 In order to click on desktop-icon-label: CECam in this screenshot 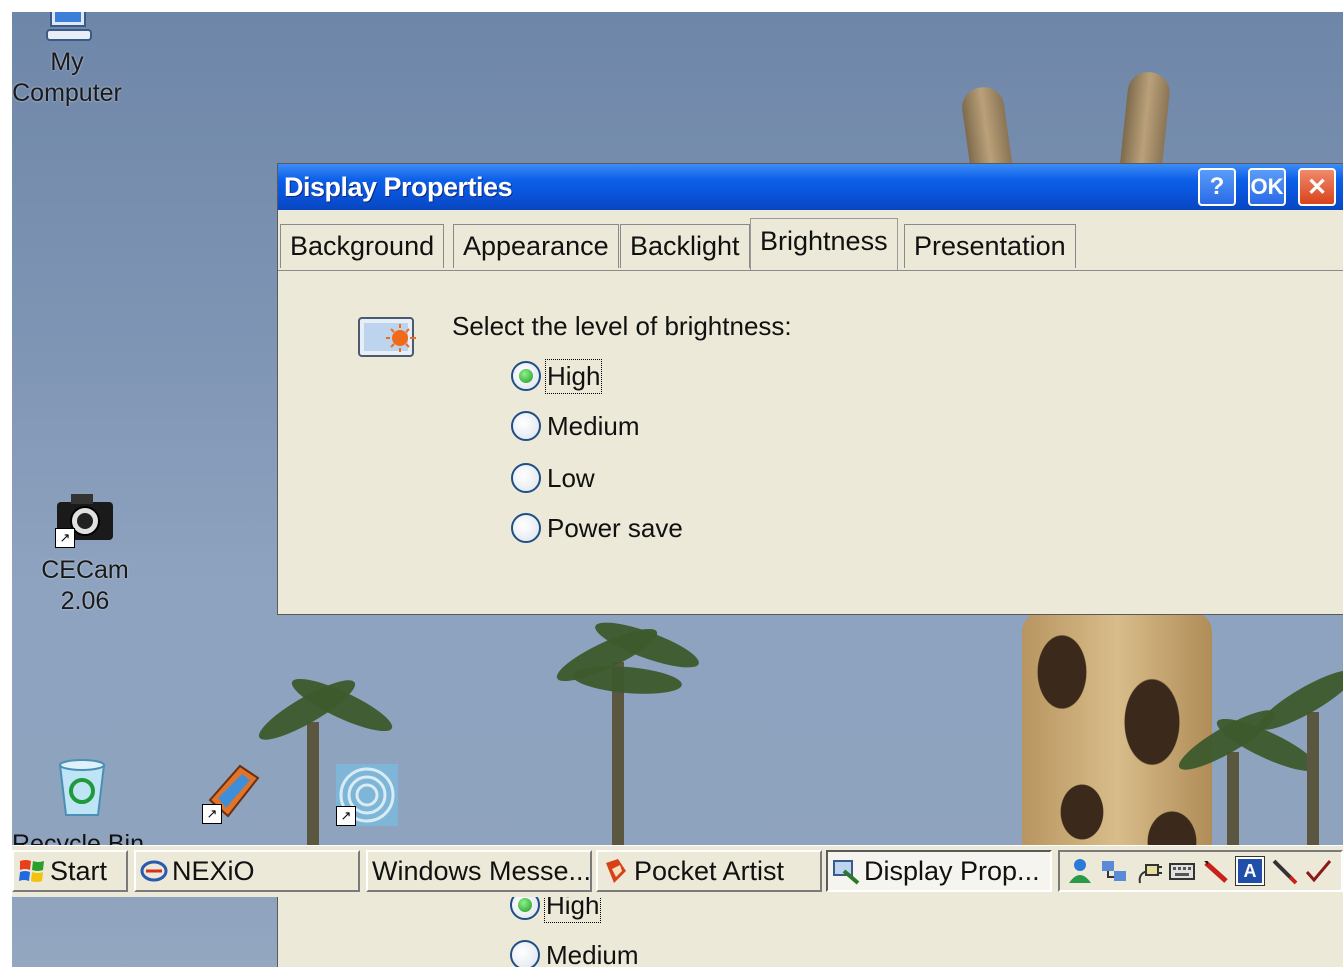, I will do `click(85, 570)`.